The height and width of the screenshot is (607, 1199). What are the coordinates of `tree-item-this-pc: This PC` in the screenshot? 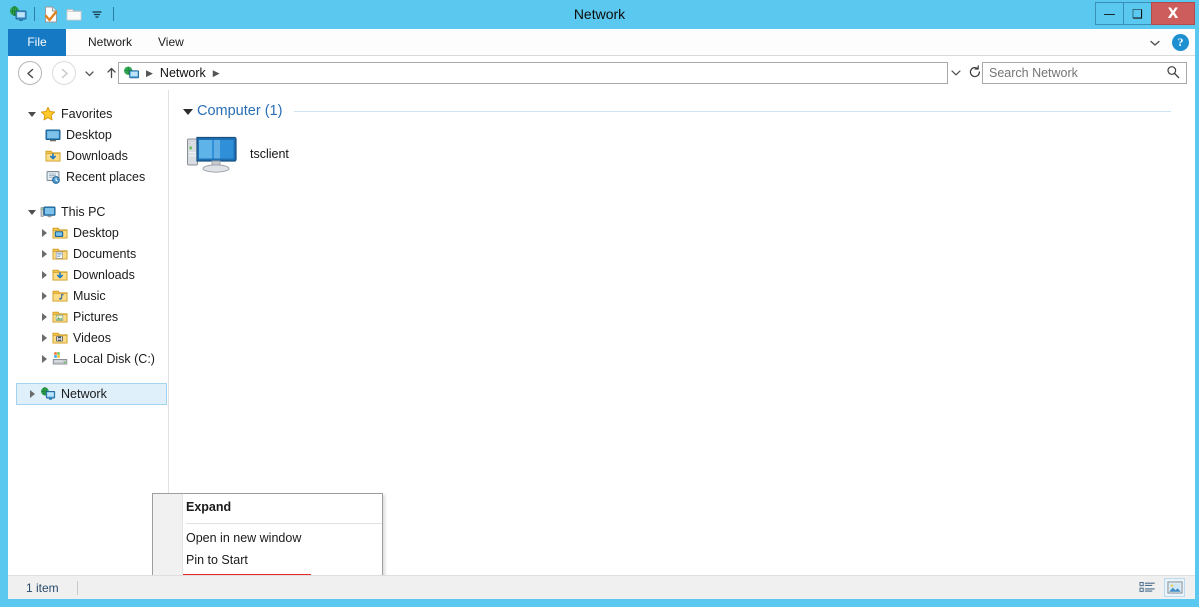 It's located at (88, 211).